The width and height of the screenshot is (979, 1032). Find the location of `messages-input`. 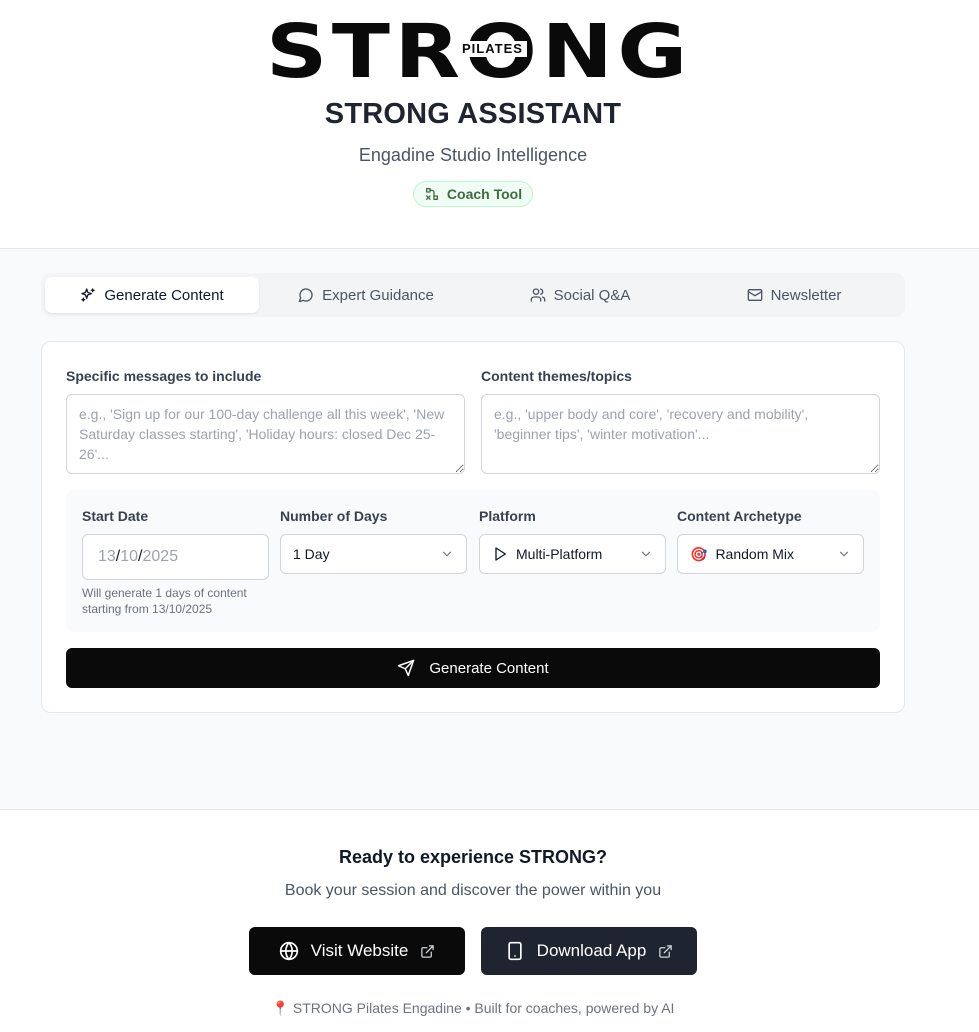

messages-input is located at coordinates (265, 434).